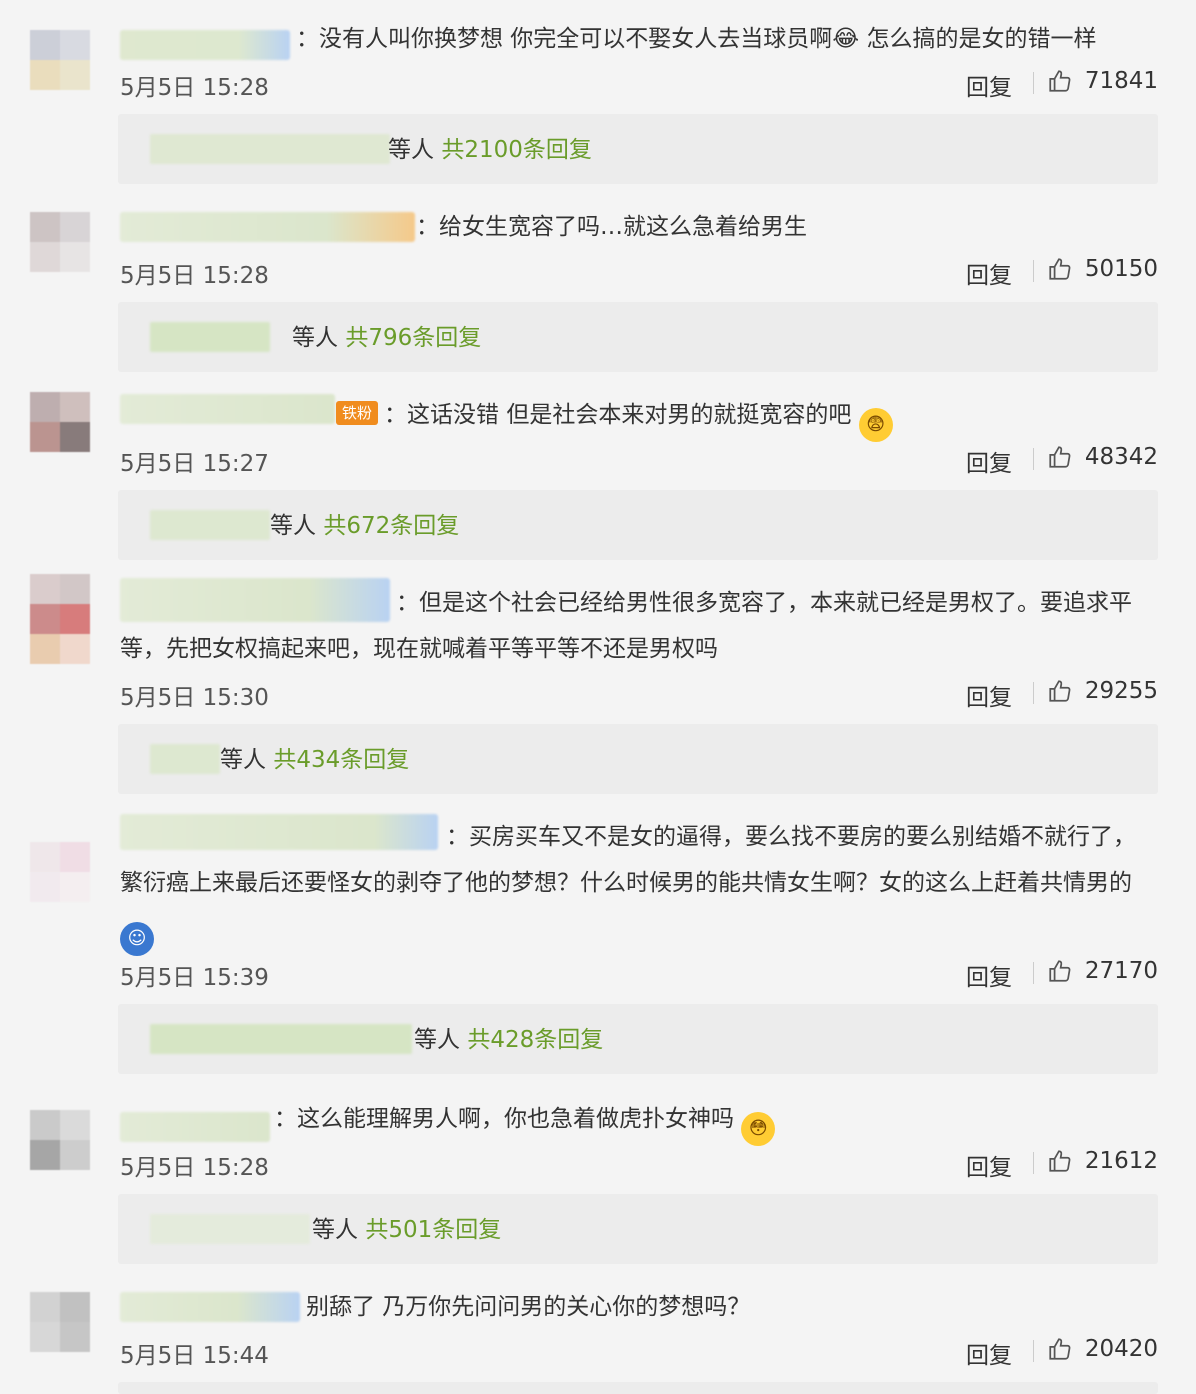 This screenshot has height=1394, width=1196. Describe the element at coordinates (611, 227) in the screenshot. I see `comment-text: ：给女生宽容了吗…就这么急着给男生` at that location.